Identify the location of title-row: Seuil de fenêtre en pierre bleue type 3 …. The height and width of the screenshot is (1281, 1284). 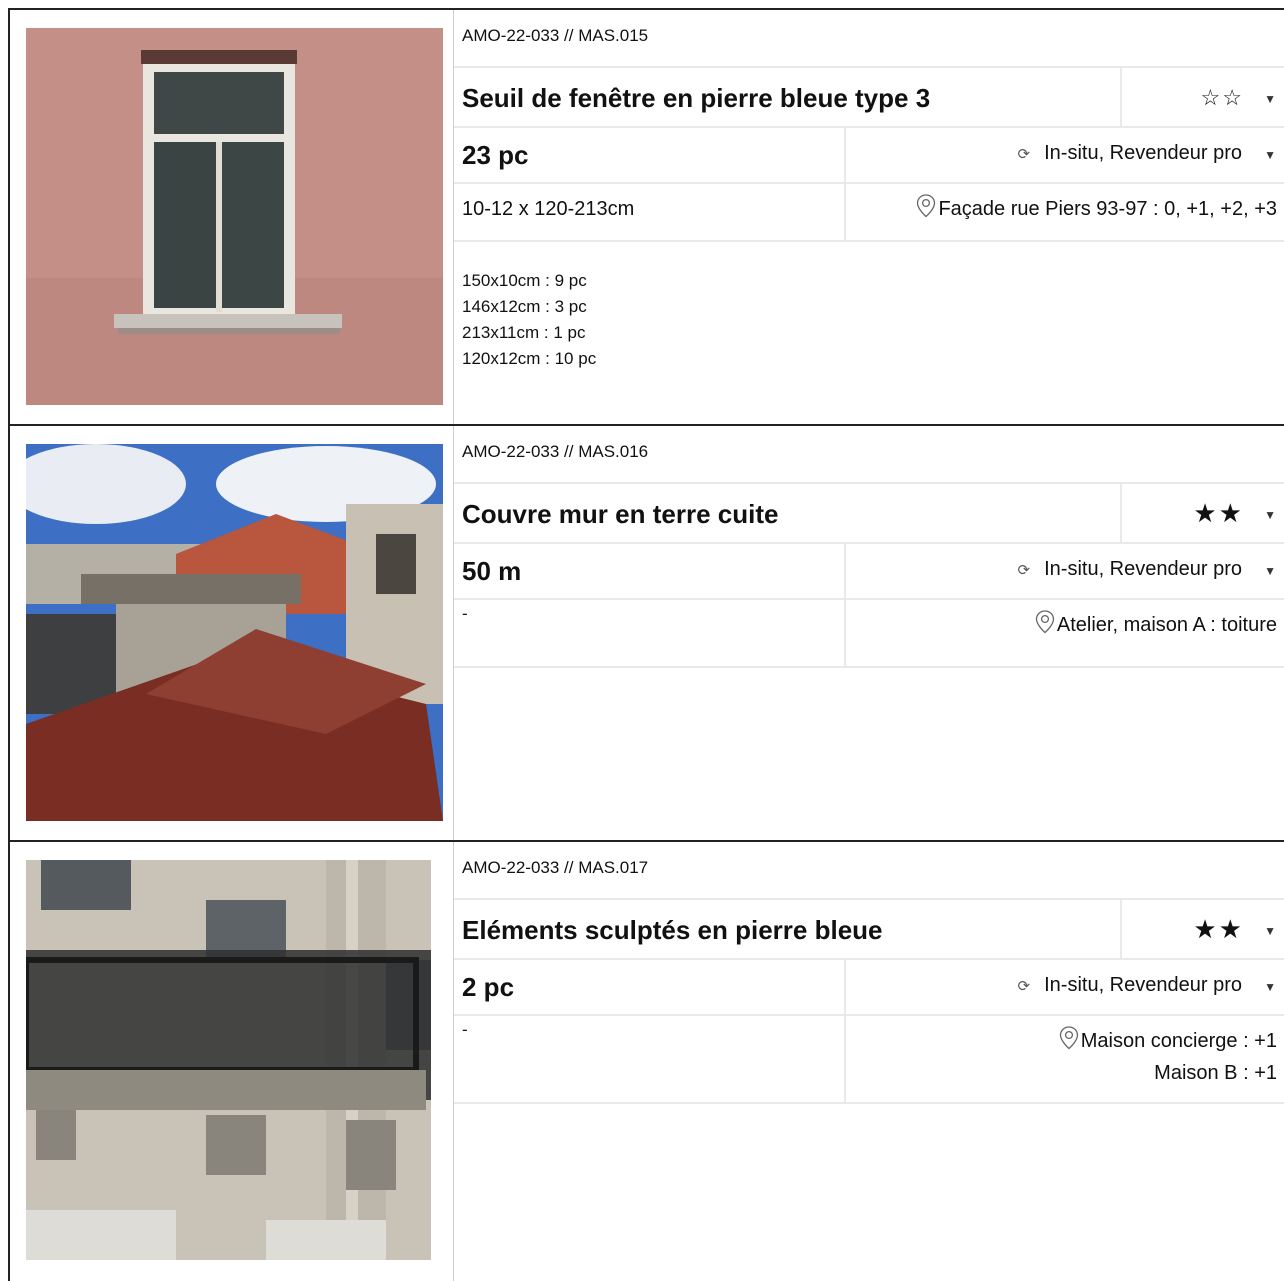
(869, 97).